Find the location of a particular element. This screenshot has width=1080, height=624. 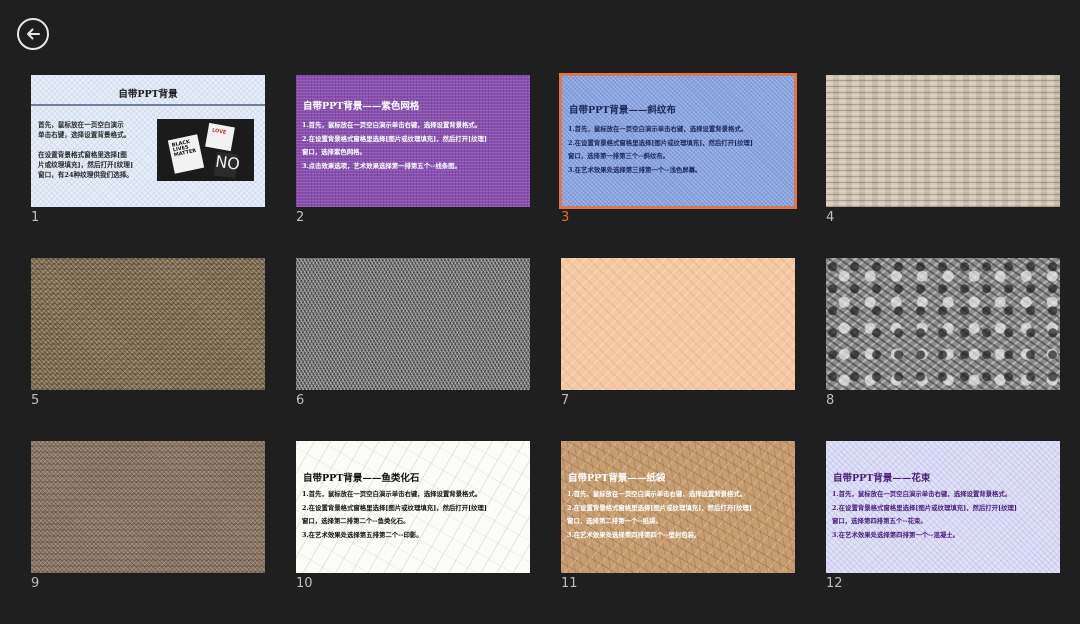

slide-photo: BLACK LIVES MATTER LOVE NO is located at coordinates (205, 150).